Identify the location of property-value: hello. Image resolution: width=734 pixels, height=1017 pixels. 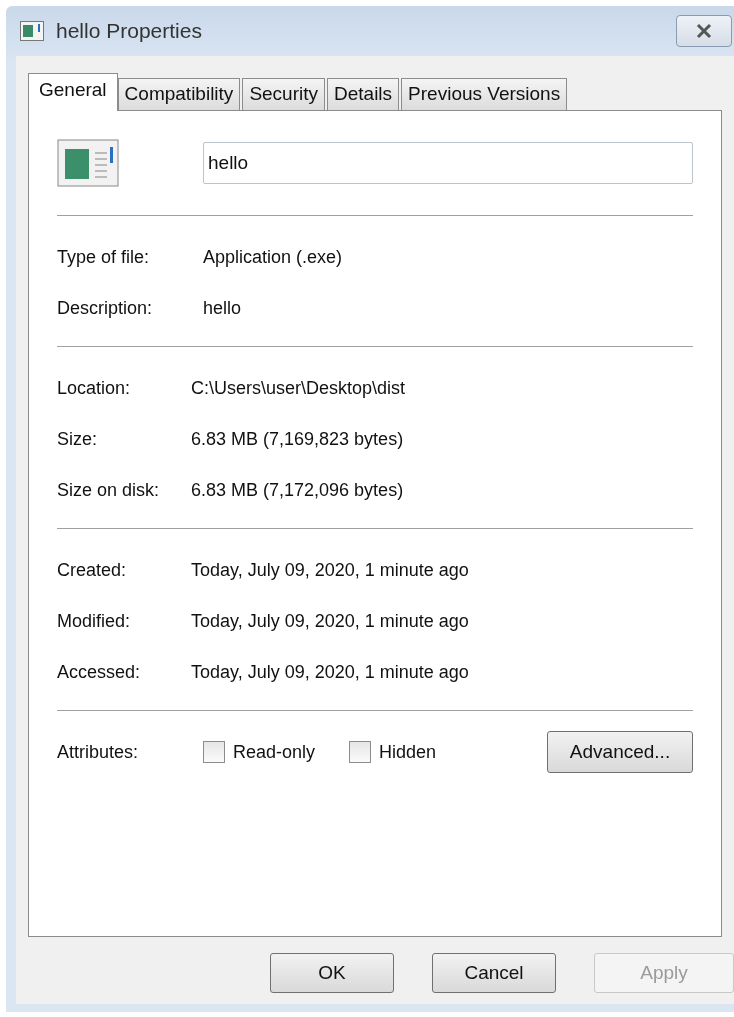
(222, 308).